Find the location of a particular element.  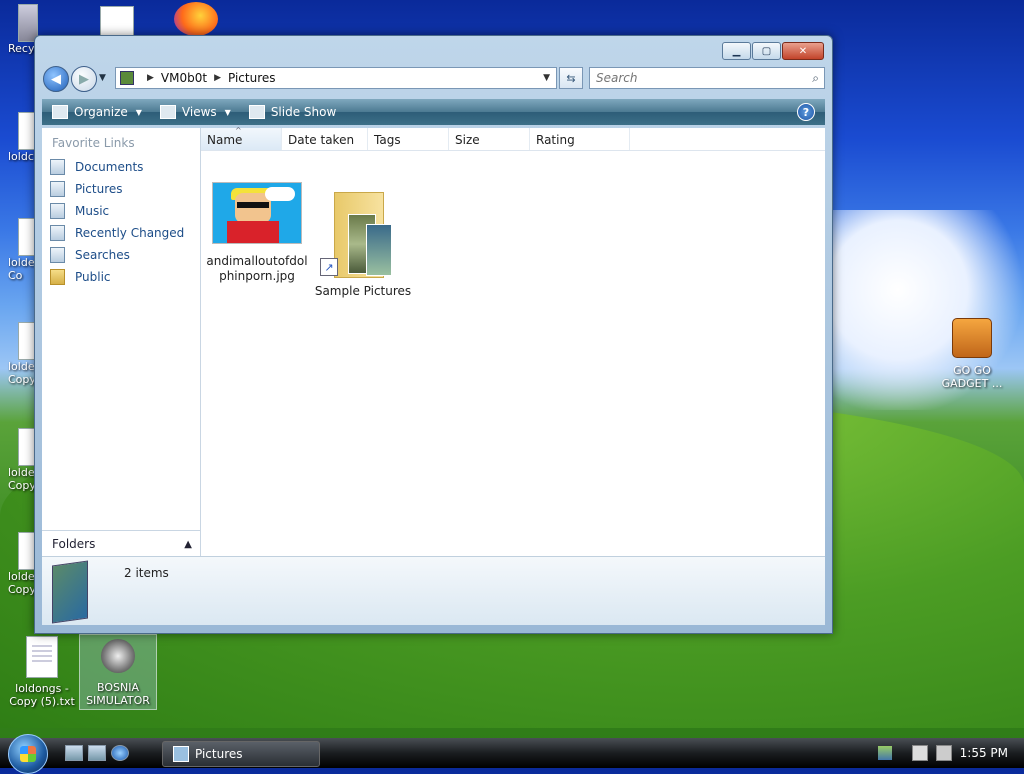

forward-button: ▶ is located at coordinates (84, 79).